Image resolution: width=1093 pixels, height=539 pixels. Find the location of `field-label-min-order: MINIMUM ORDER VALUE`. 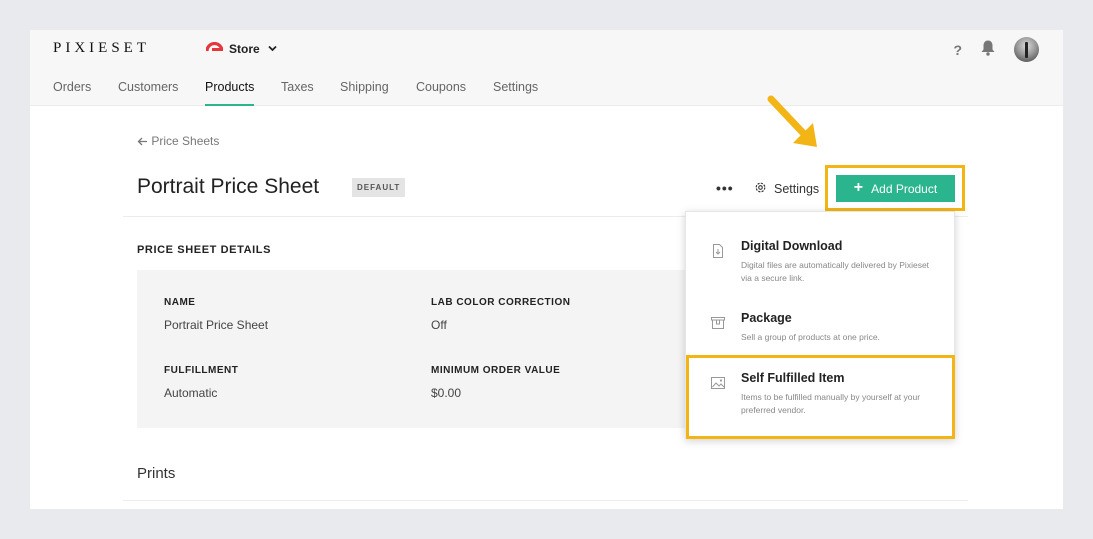

field-label-min-order: MINIMUM ORDER VALUE is located at coordinates (496, 370).